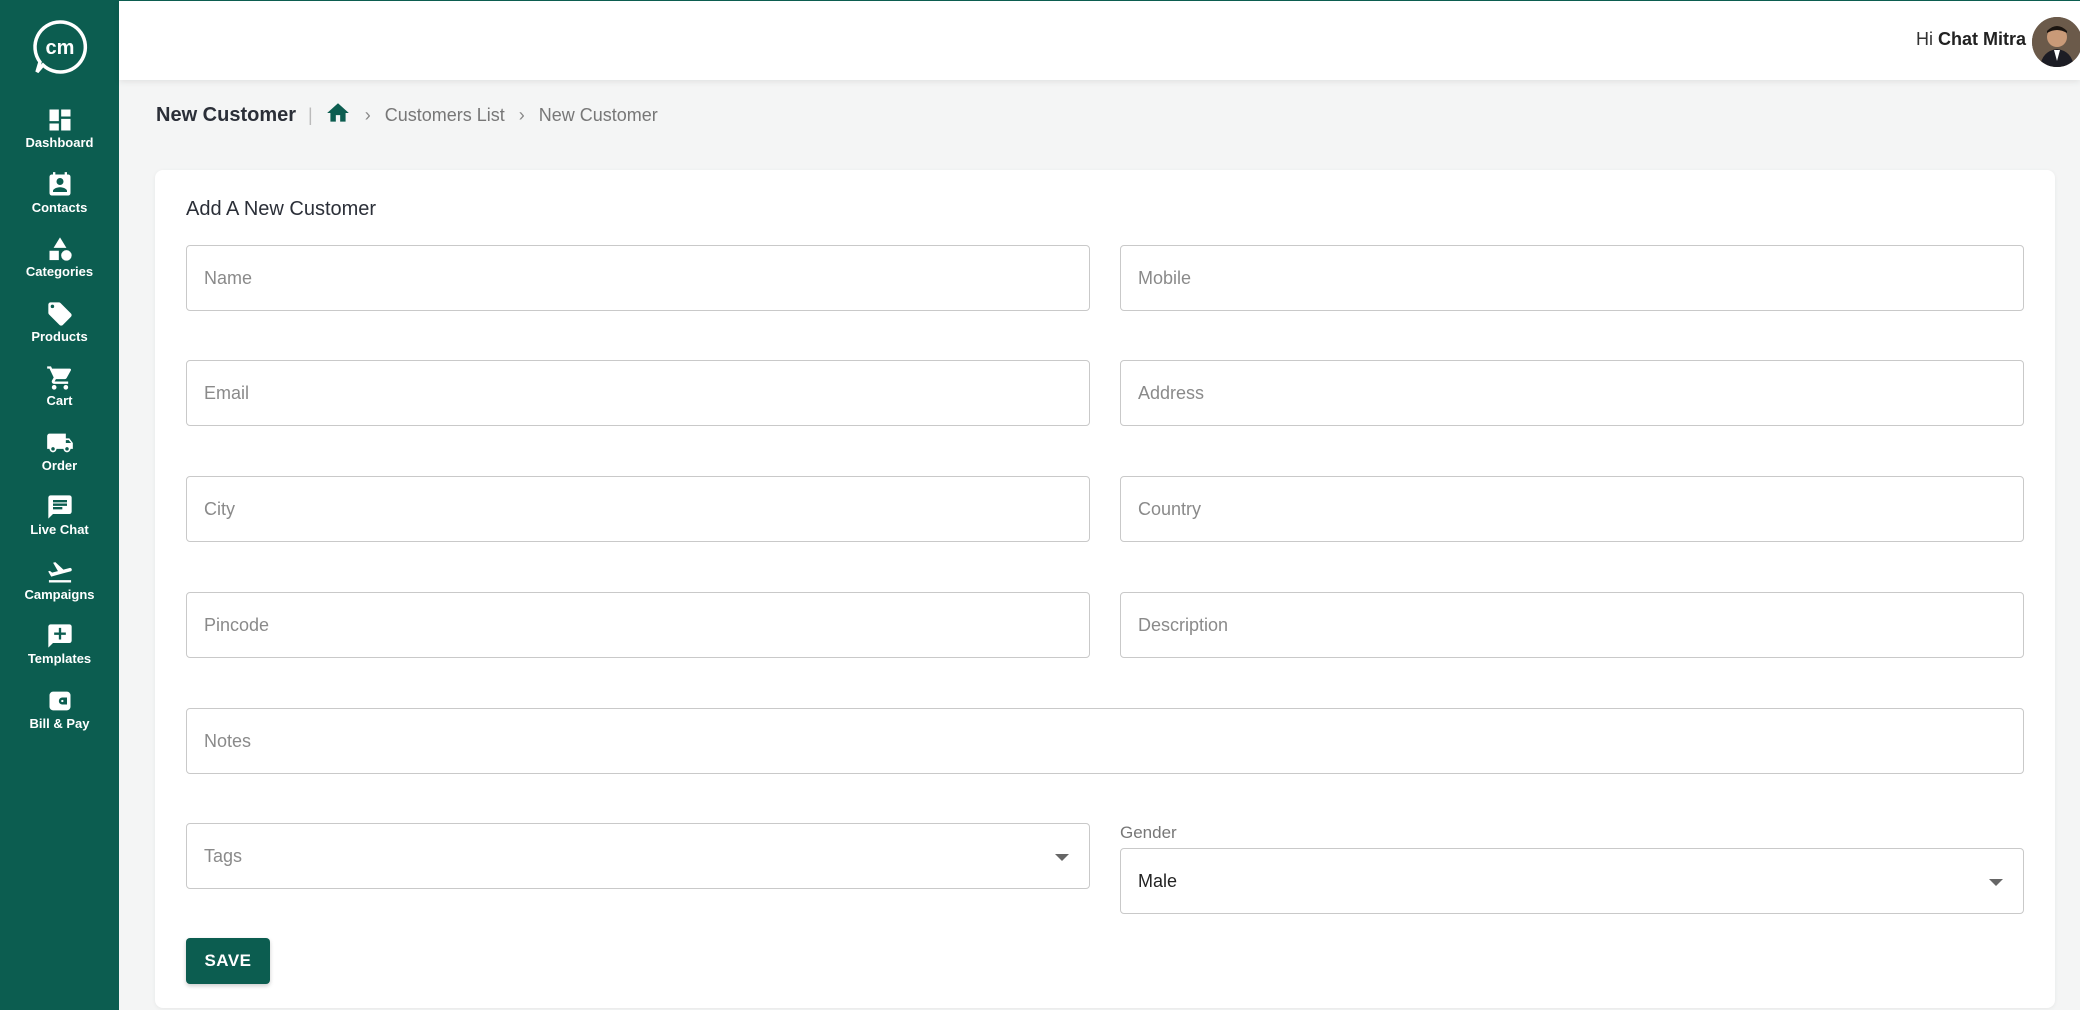 This screenshot has width=2080, height=1010. Describe the element at coordinates (223, 856) in the screenshot. I see `tags-placeholder: Tags` at that location.